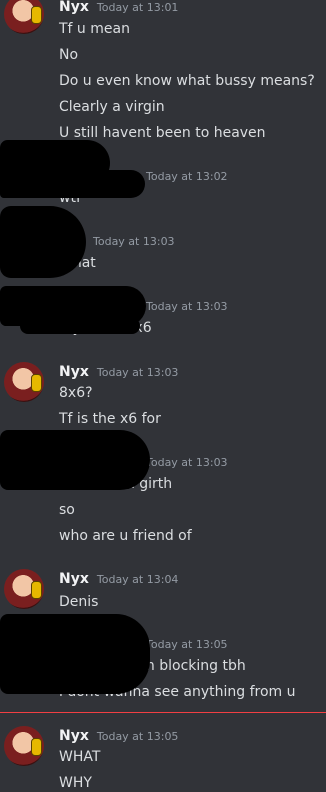 The height and width of the screenshot is (792, 326). What do you see at coordinates (138, 7) in the screenshot?
I see `timestamp: Today at 13:01` at bounding box center [138, 7].